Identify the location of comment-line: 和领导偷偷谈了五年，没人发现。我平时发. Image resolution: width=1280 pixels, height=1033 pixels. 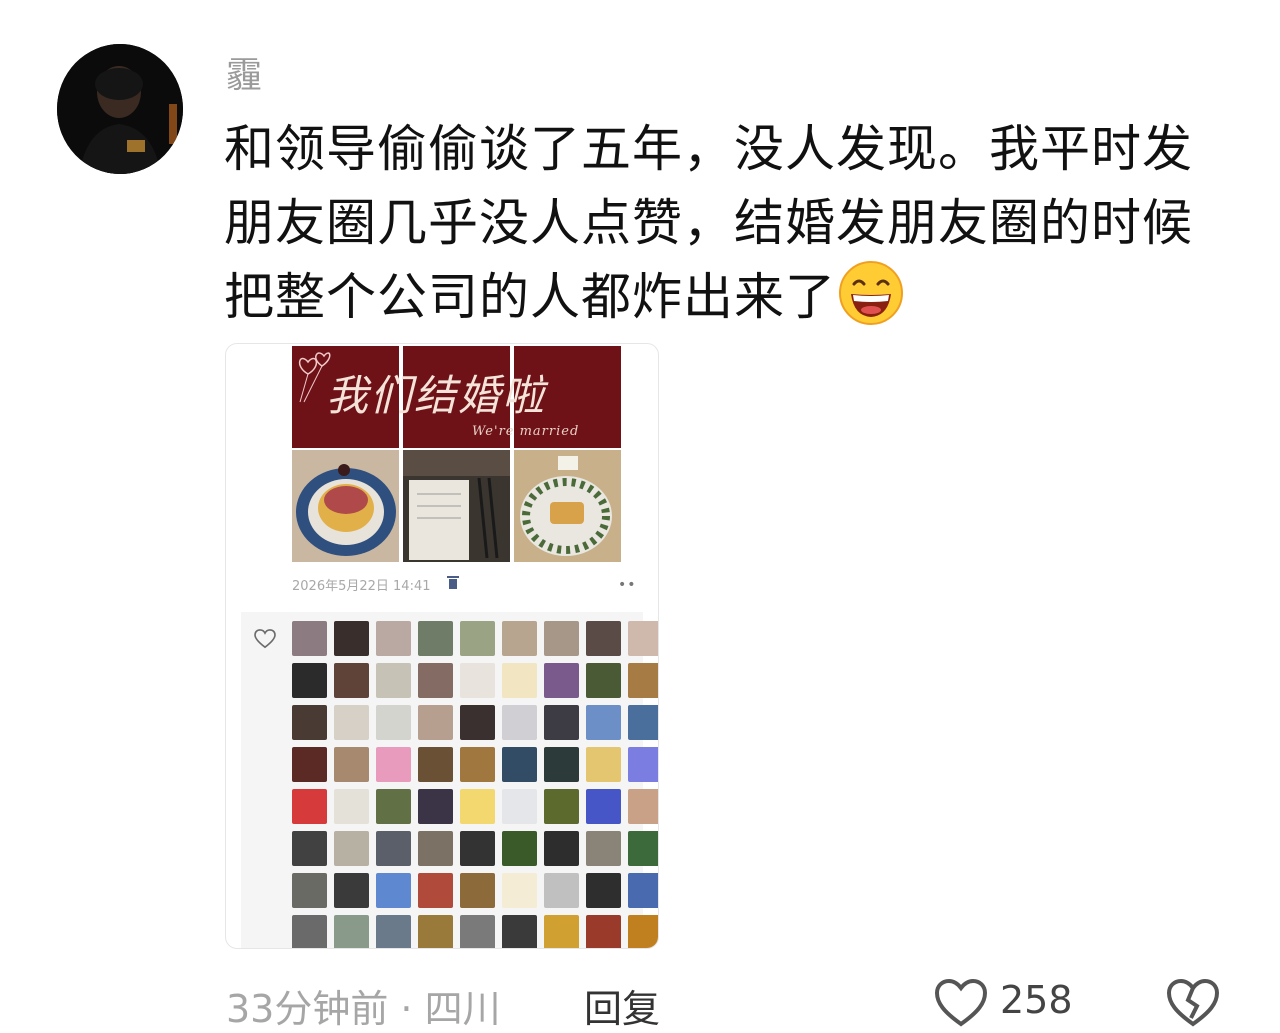
(708, 149).